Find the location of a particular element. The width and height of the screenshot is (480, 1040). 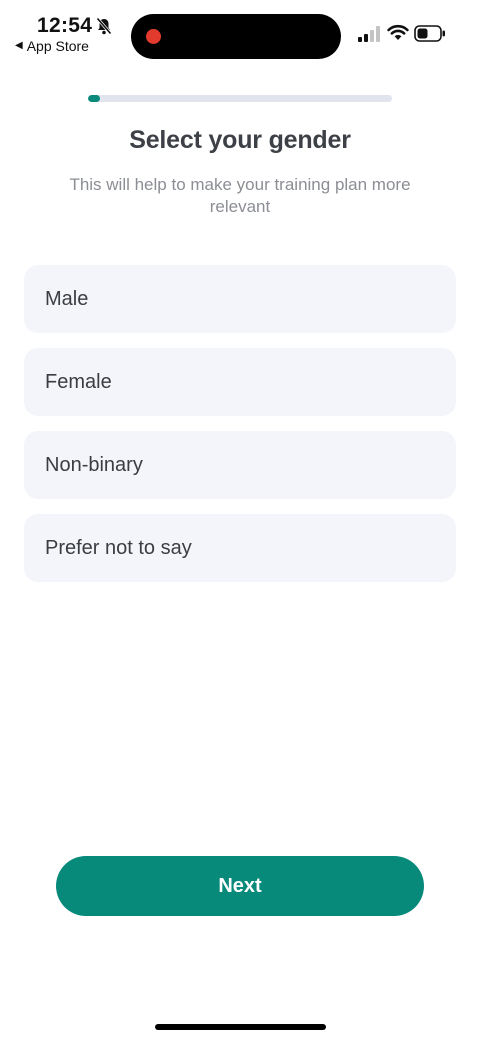

option-prefer-not-to-say: Prefer not to say is located at coordinates (240, 548).